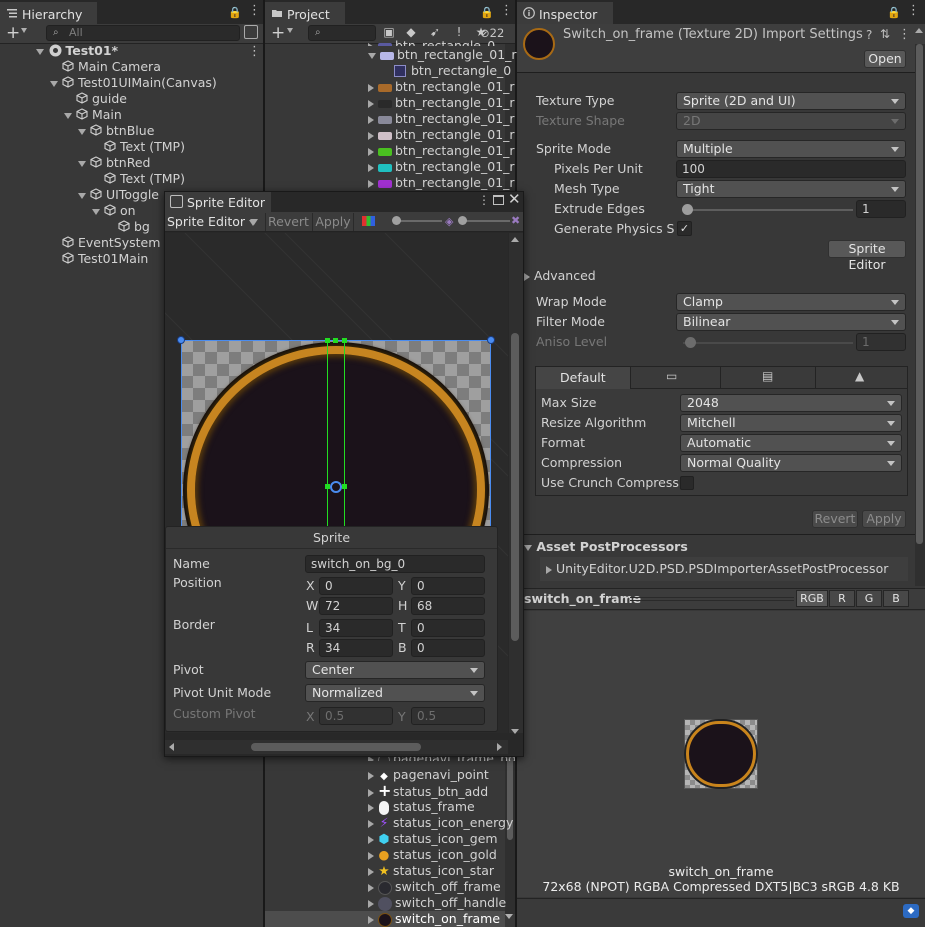 The image size is (925, 927). What do you see at coordinates (171, 747) in the screenshot?
I see `scroll-left-icon` at bounding box center [171, 747].